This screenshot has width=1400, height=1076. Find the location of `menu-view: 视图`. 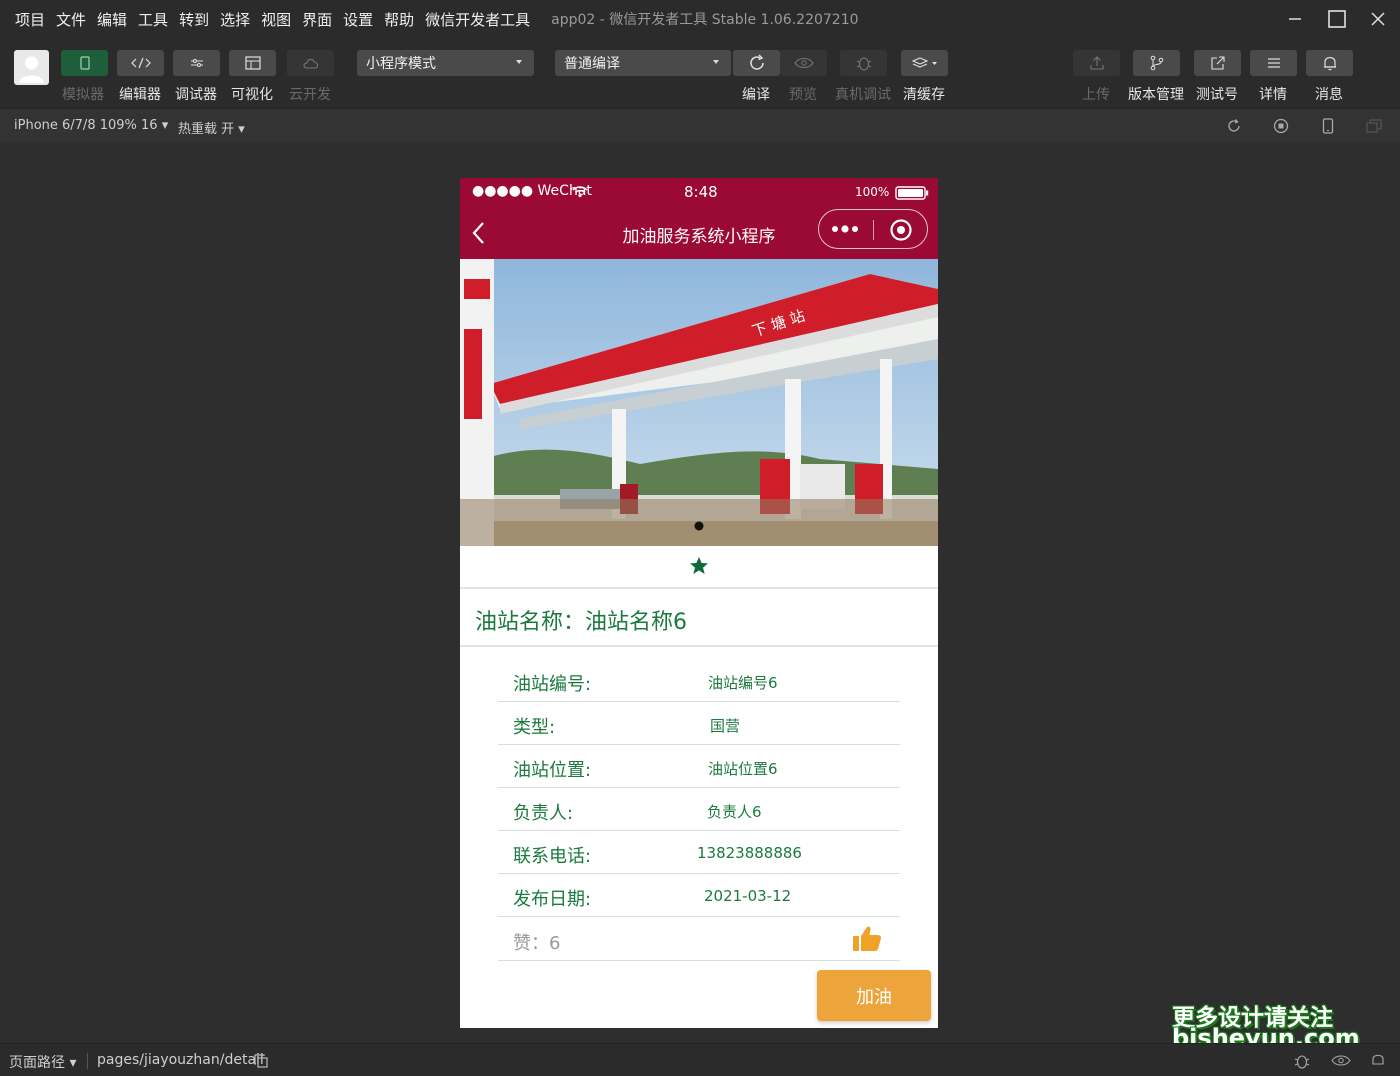

menu-view: 视图 is located at coordinates (276, 19).